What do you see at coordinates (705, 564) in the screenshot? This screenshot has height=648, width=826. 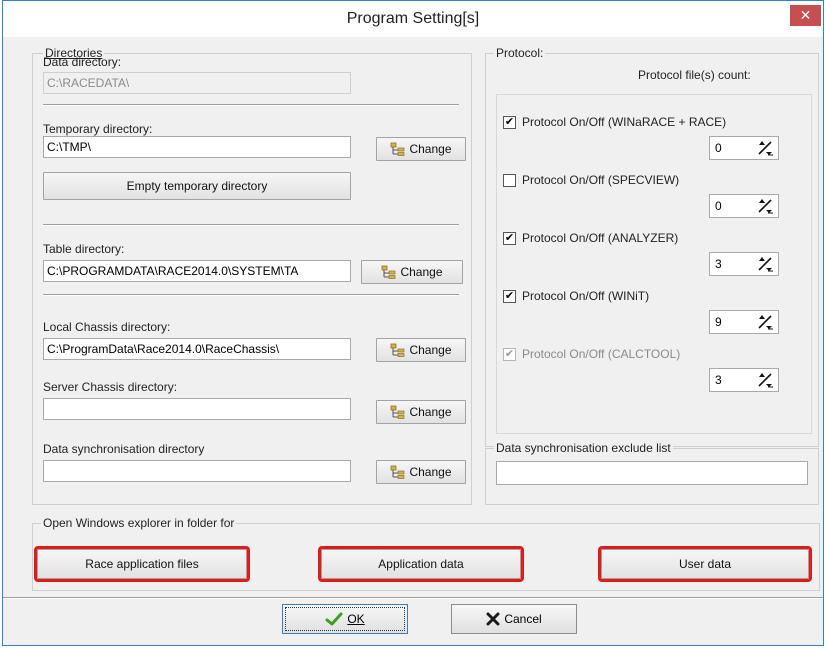 I see `user-data-button: User data` at bounding box center [705, 564].